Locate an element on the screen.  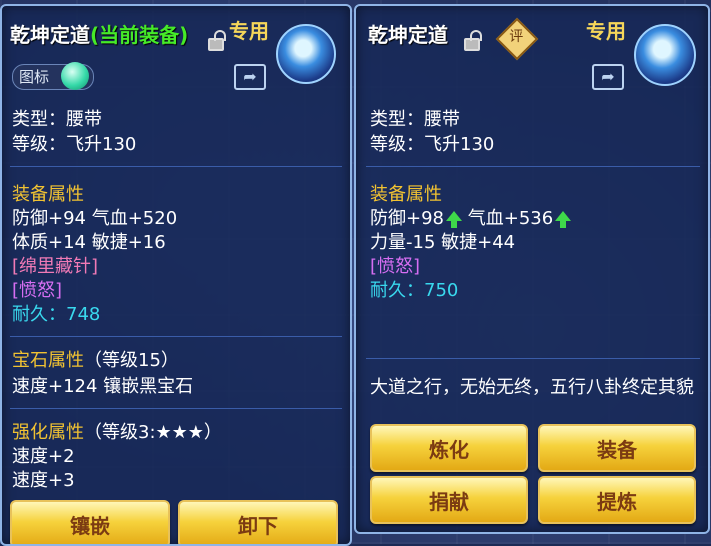
gem-header: 宝石属性 is located at coordinates (48, 360).